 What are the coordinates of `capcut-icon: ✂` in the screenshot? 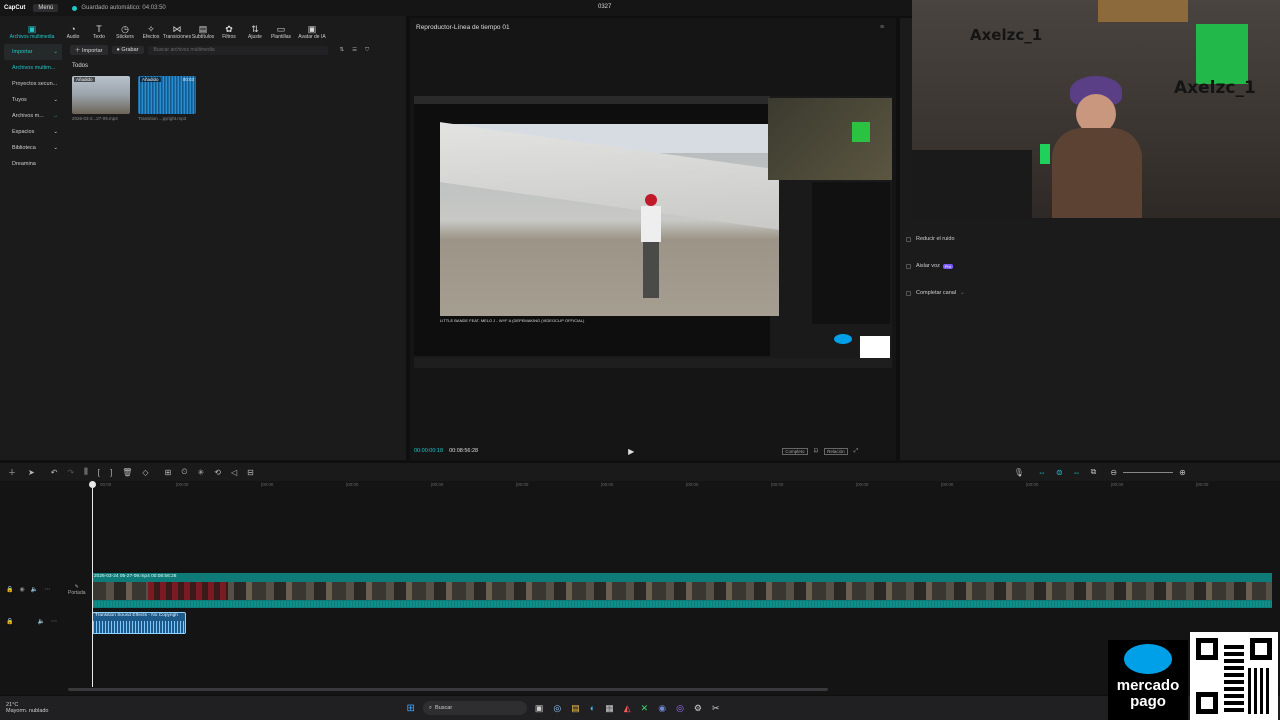 It's located at (716, 708).